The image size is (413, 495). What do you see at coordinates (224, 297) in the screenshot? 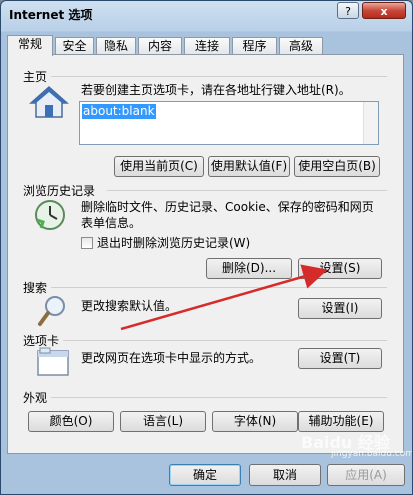
I see `annotation-arrow` at bounding box center [224, 297].